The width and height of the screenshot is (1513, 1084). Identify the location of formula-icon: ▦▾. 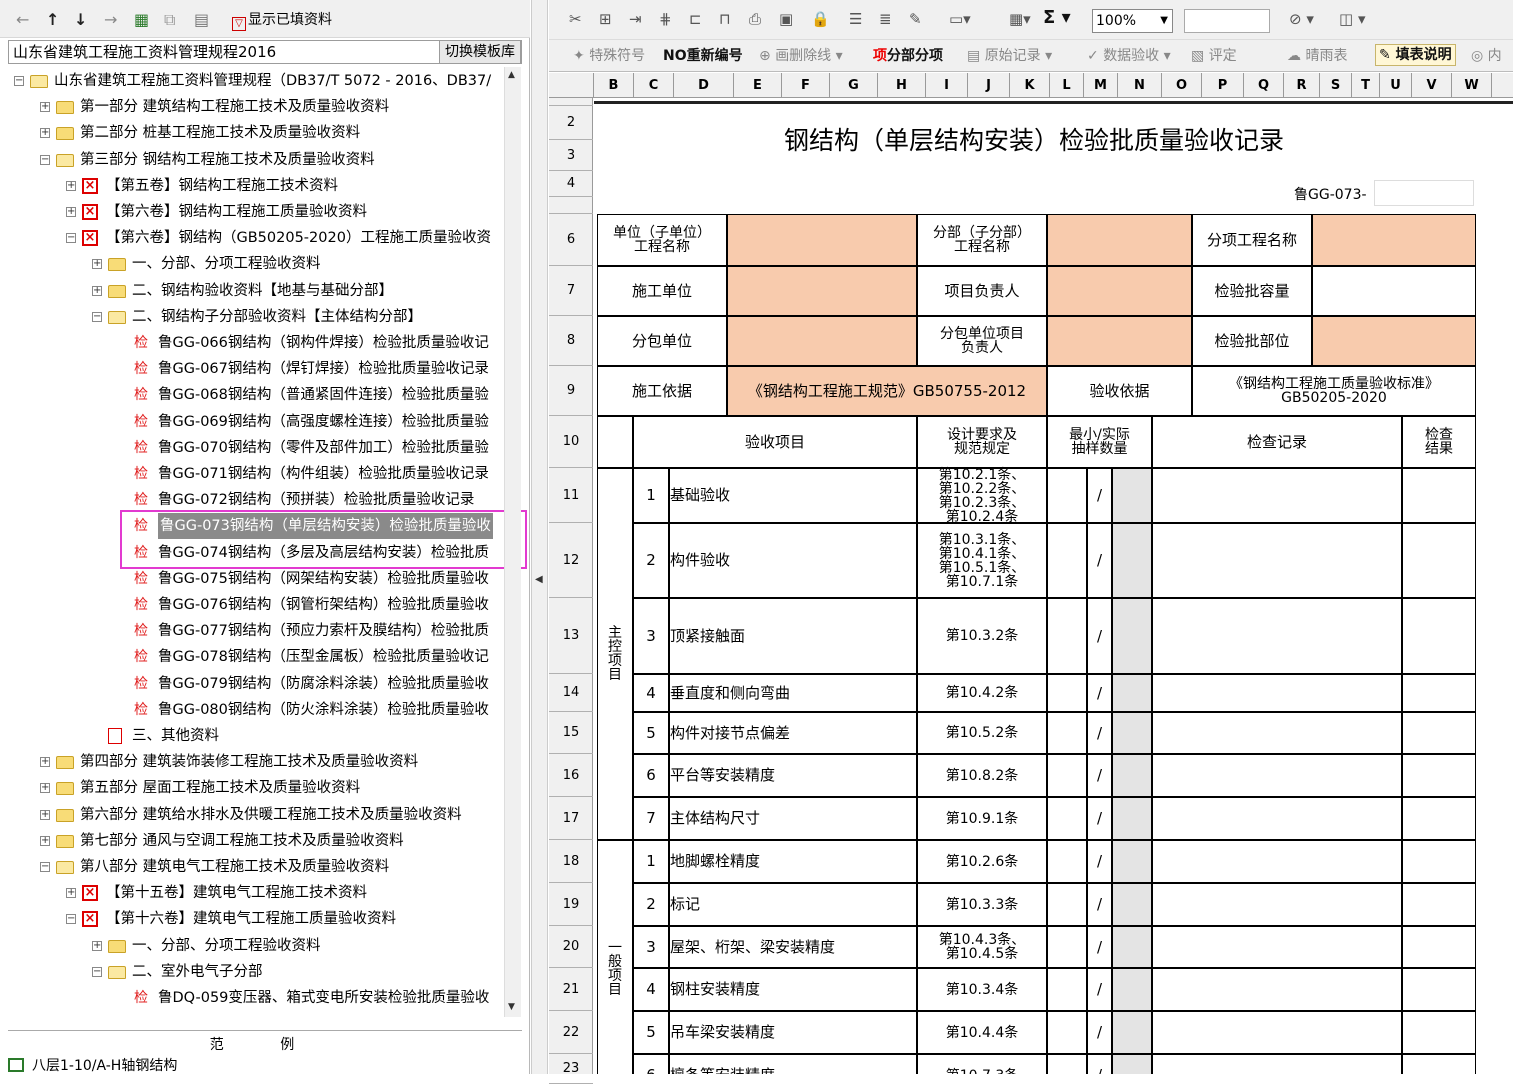
(1020, 19).